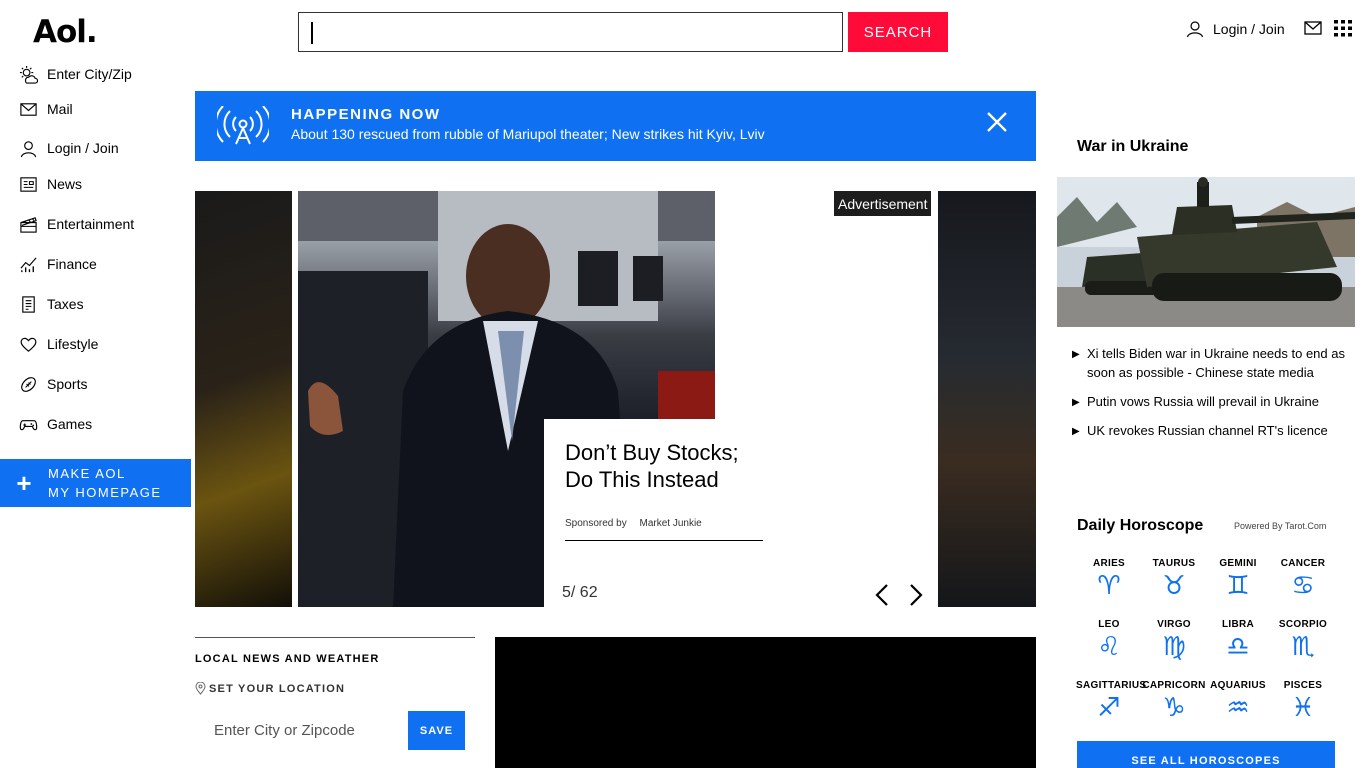 The height and width of the screenshot is (768, 1366). What do you see at coordinates (65, 32) in the screenshot?
I see `aol-logo: Aol.` at bounding box center [65, 32].